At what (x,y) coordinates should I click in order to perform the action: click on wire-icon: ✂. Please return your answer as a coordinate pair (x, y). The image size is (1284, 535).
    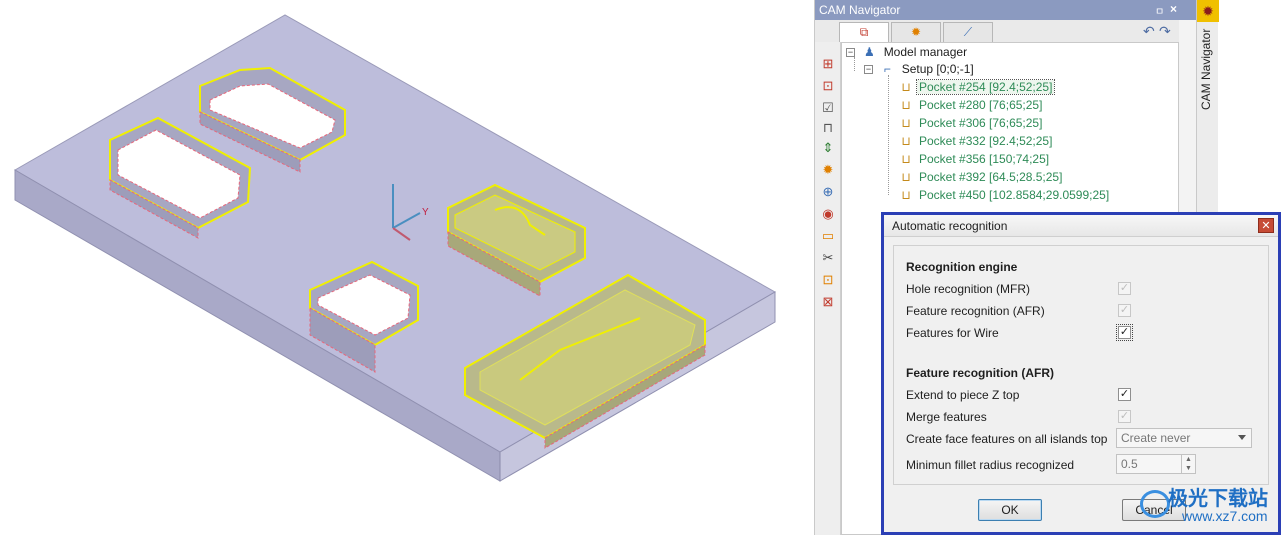
    Looking at the image, I should click on (828, 258).